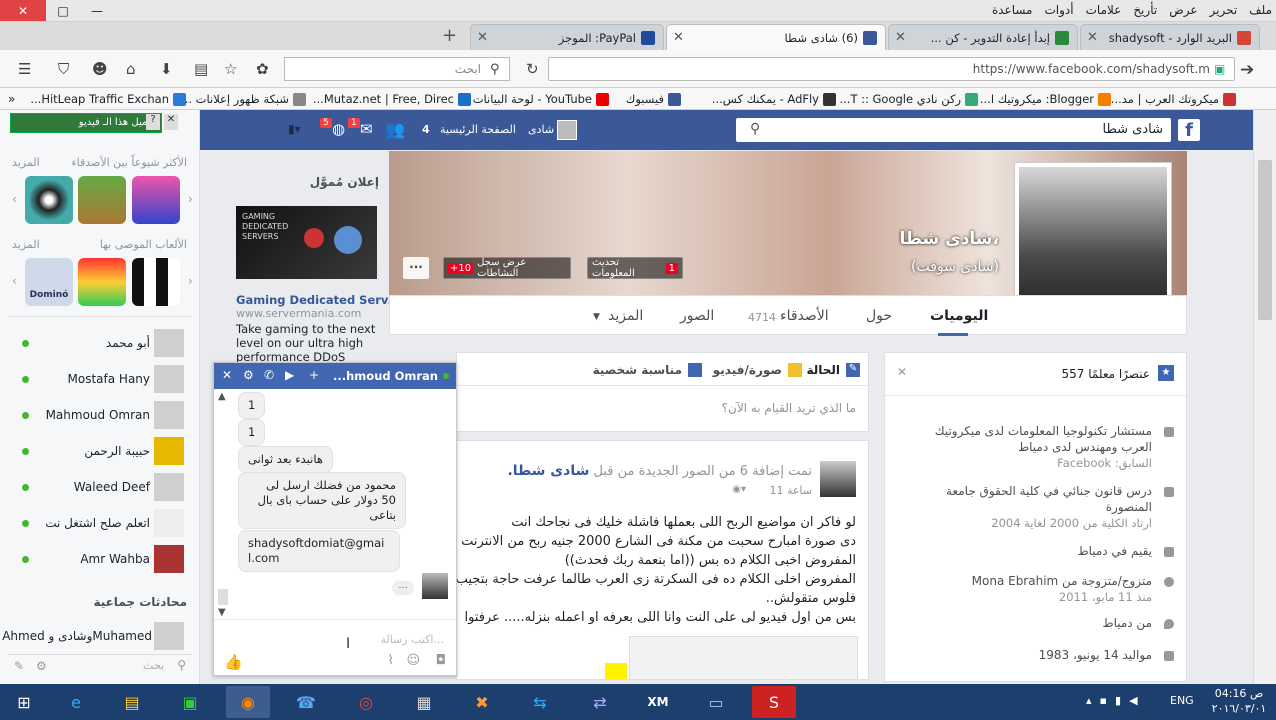 The image size is (1276, 720). I want to click on menu-edit: تحرير, so click(1224, 10).